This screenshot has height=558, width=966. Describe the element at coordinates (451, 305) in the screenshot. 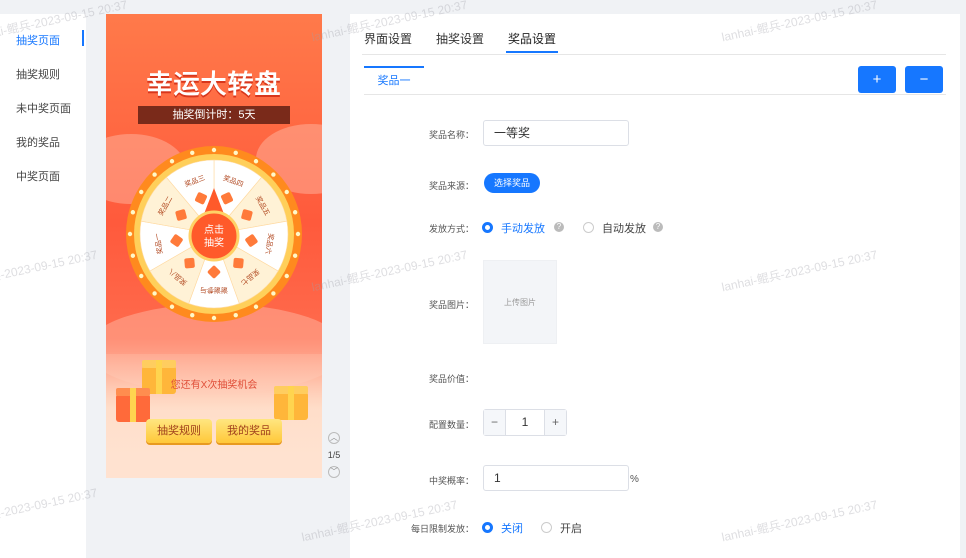

I see `prize-image-label: 奖品图片：` at that location.